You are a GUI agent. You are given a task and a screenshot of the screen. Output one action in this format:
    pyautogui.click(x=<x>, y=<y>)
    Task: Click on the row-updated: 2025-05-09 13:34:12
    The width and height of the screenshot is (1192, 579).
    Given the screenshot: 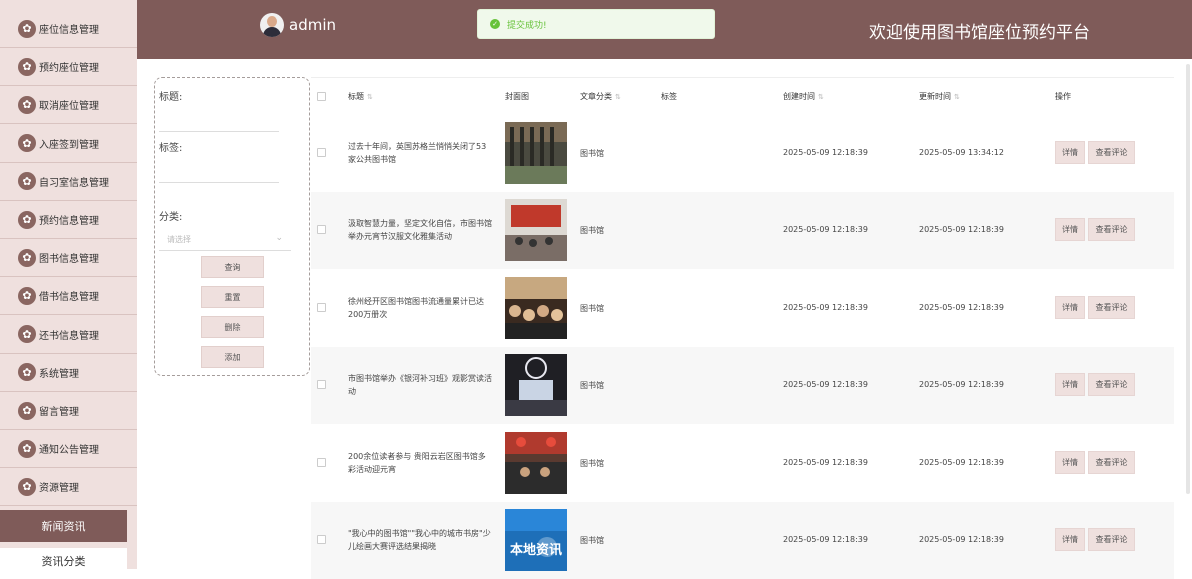 What is the action you would take?
    pyautogui.click(x=961, y=152)
    